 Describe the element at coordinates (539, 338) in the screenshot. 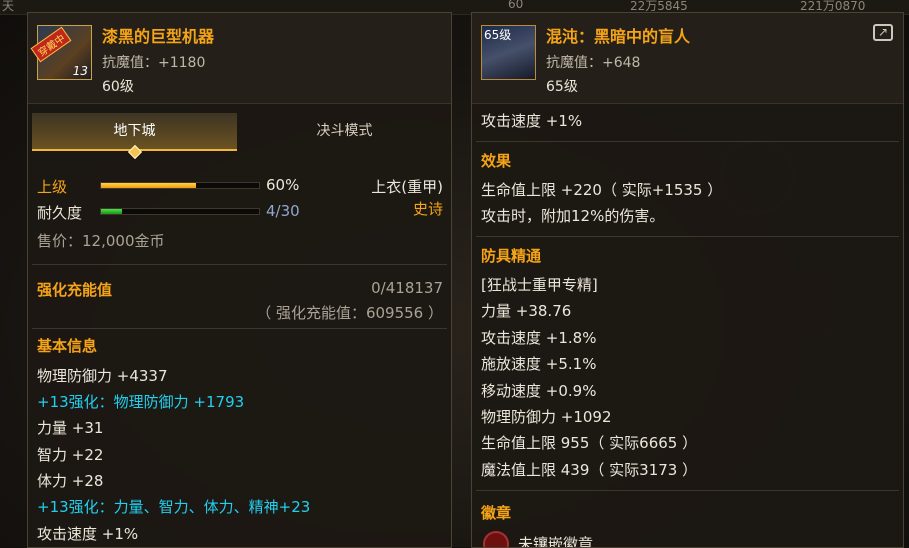

I see `mastery-line: 攻击速度 +1.8%` at that location.